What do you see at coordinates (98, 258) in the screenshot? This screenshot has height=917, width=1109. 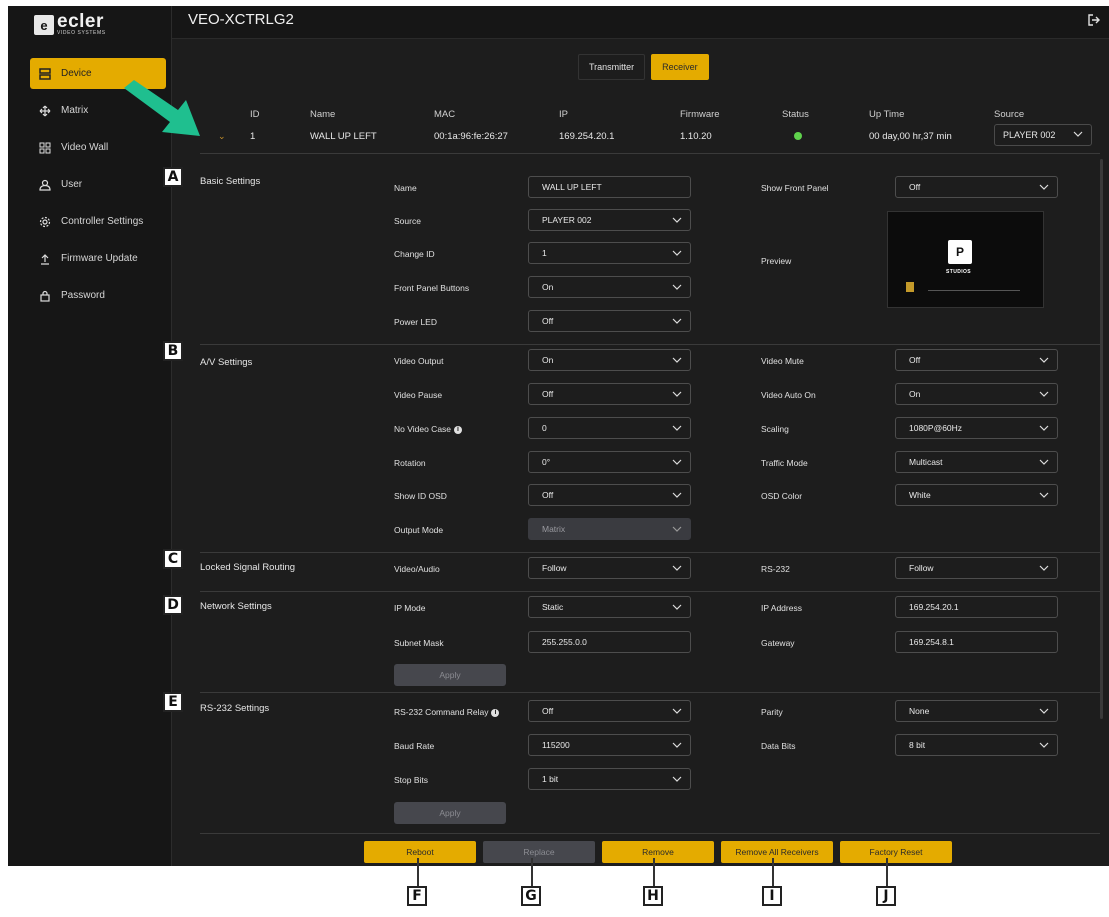 I see `sidebar-item-firmware-update: Firmware Update` at bounding box center [98, 258].